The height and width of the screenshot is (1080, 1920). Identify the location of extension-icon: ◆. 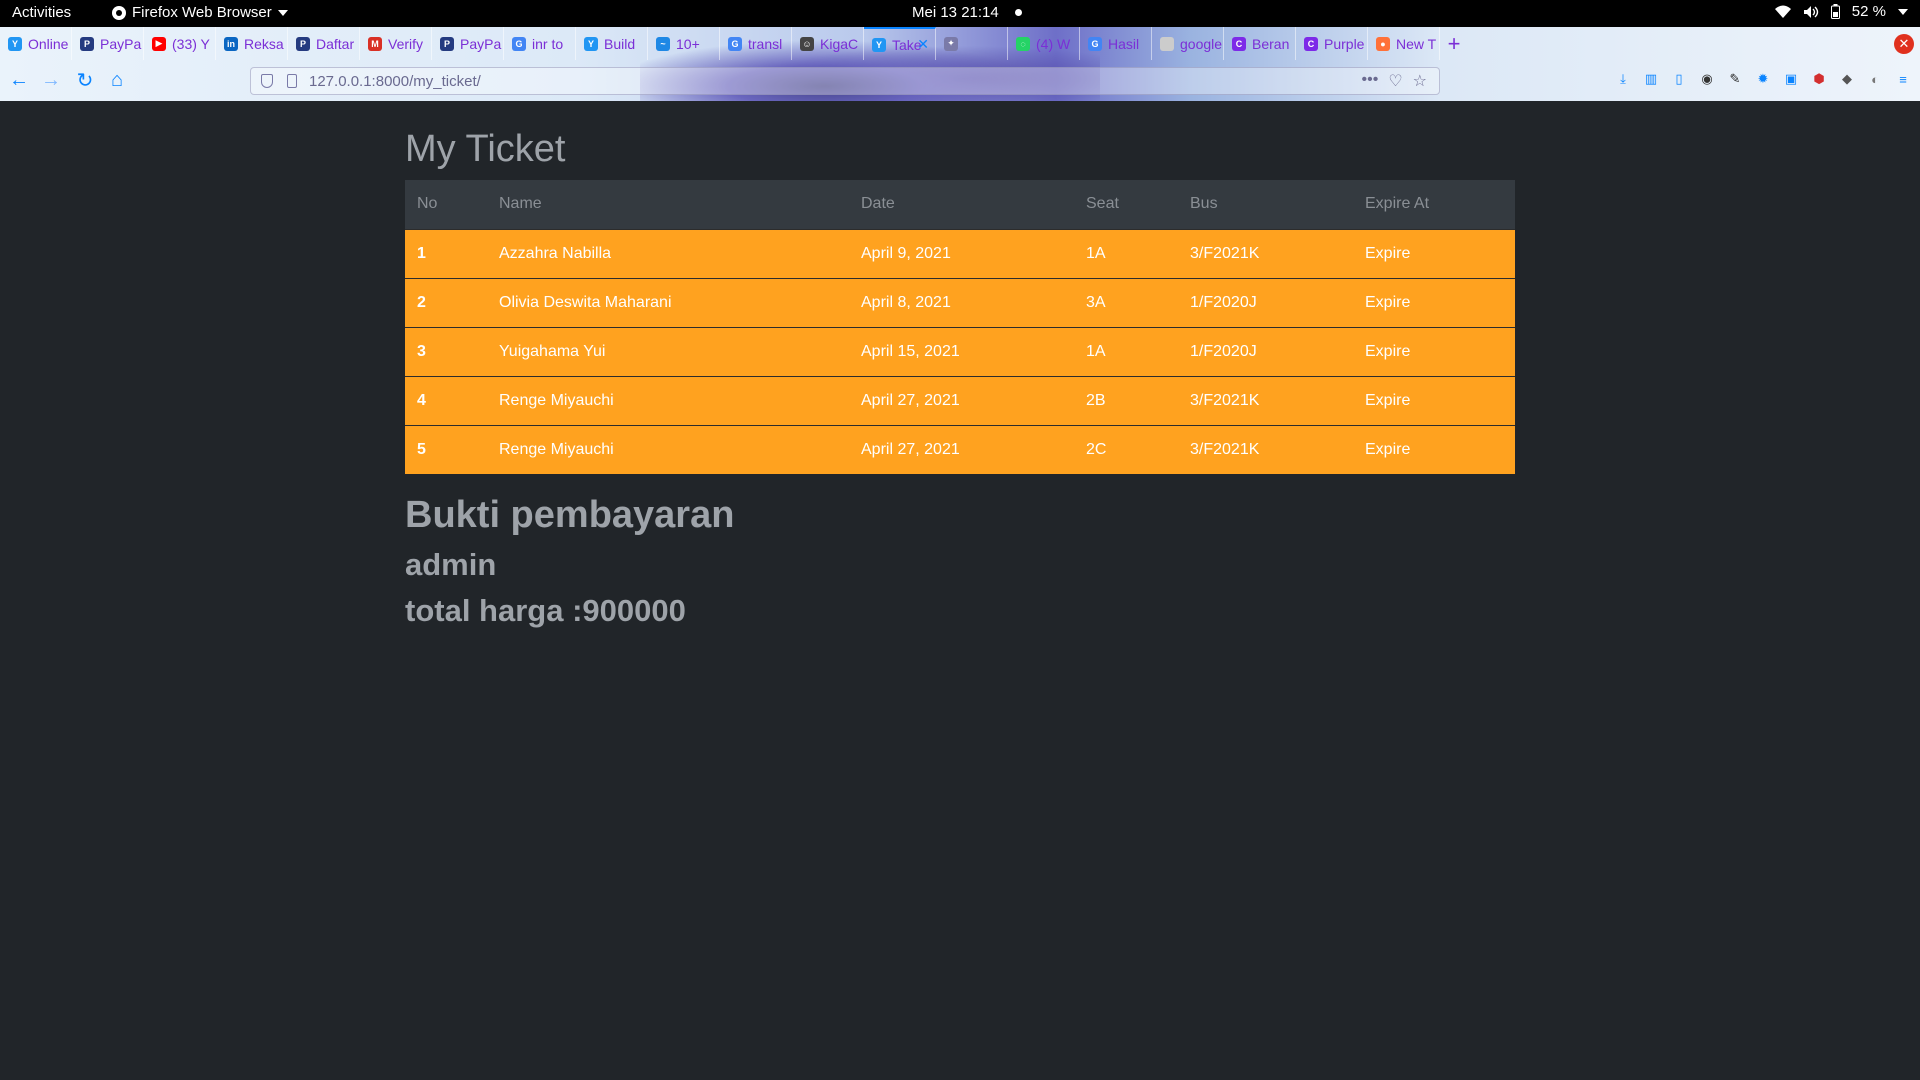
(1847, 79).